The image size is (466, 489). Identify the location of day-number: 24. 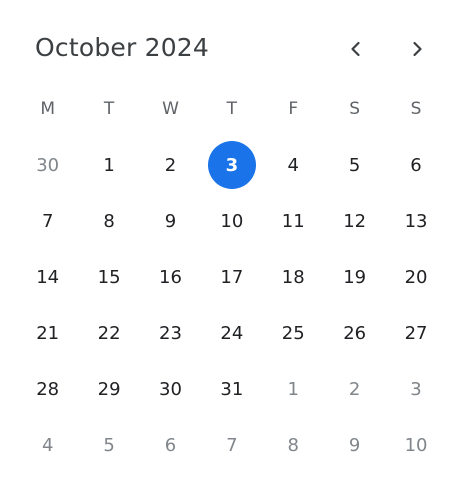
(232, 333).